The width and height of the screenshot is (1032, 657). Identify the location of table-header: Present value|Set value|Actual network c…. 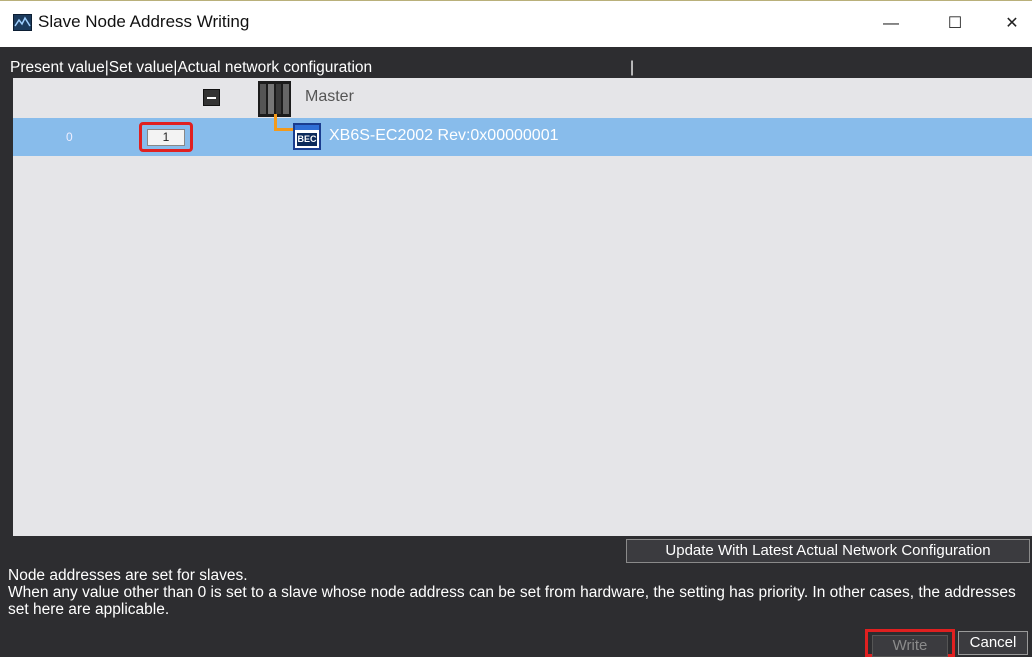
(521, 68).